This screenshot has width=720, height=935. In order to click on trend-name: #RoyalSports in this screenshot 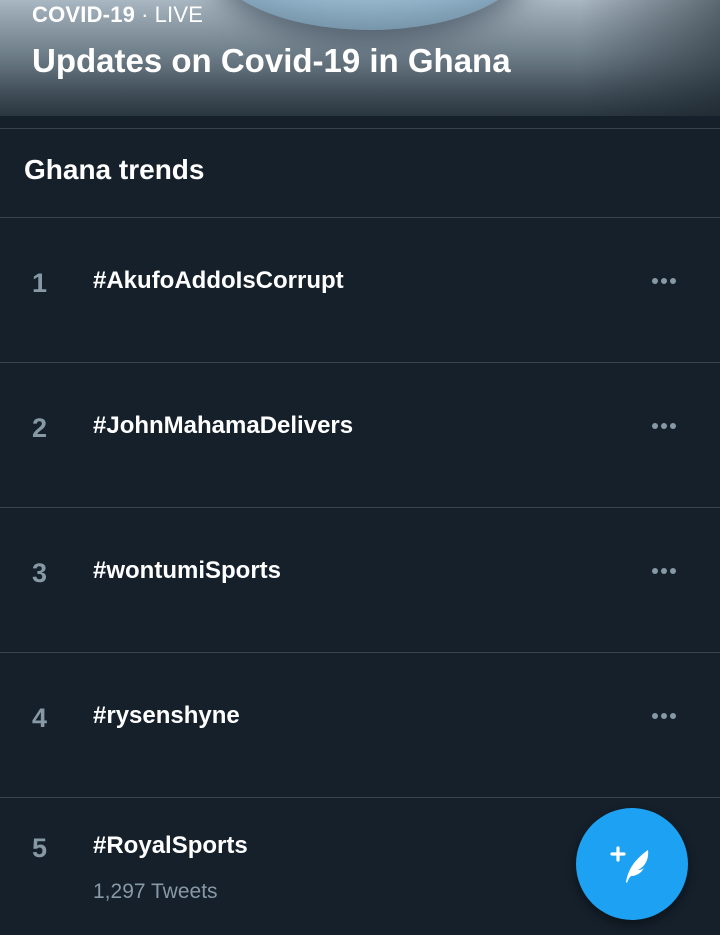, I will do `click(170, 845)`.